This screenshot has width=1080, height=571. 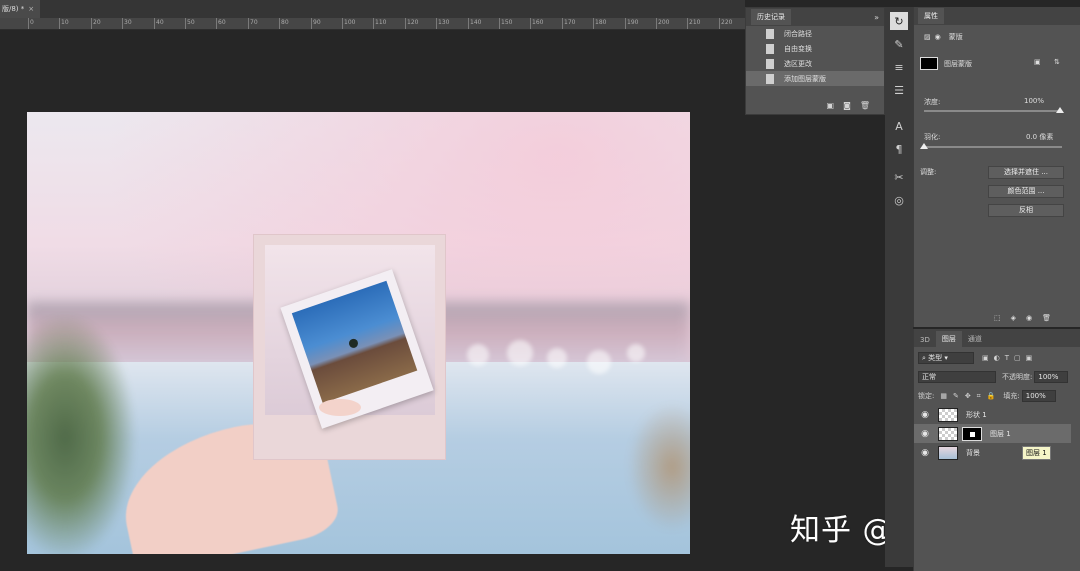 I want to click on apply-mask-footer-icon: ◈, so click(x=1013, y=318).